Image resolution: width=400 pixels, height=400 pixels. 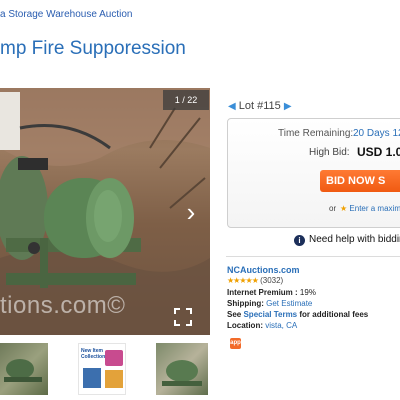 I want to click on internet-premium-label: Internet Premium :, so click(x=262, y=292).